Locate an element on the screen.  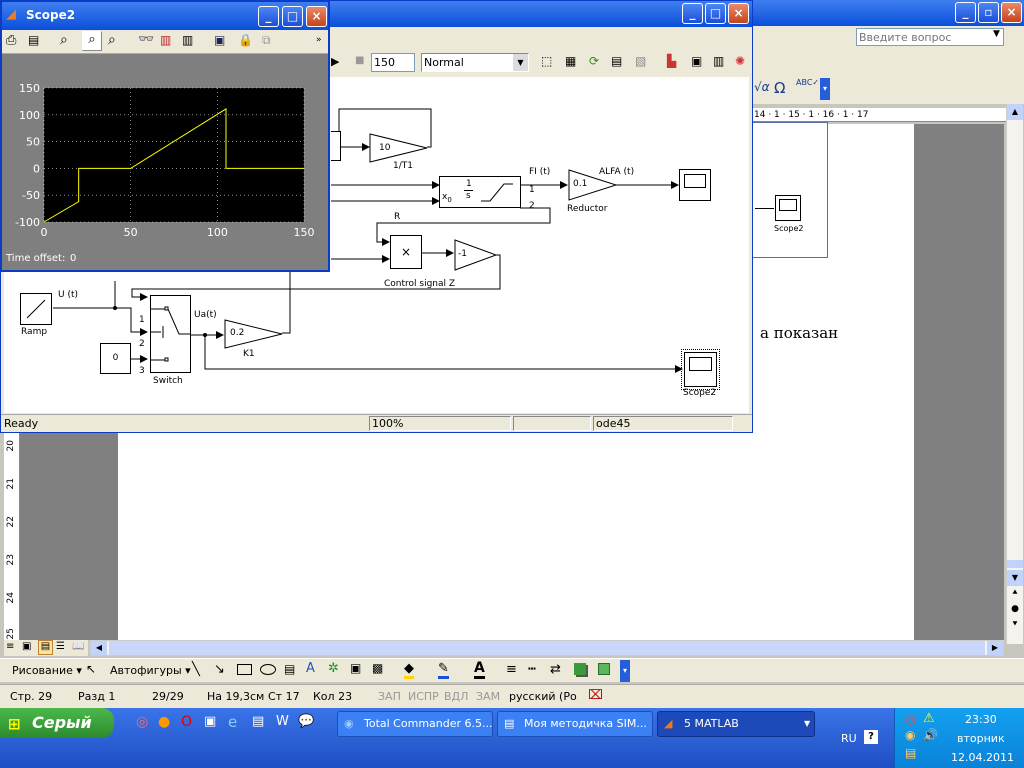
word-minimize-button: _ is located at coordinates (965, 12).